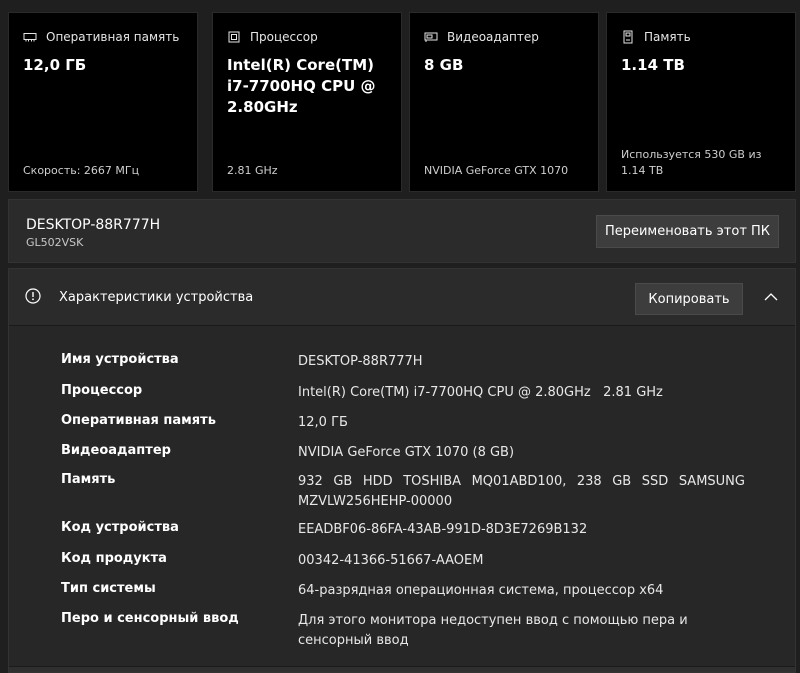 This screenshot has height=673, width=800. Describe the element at coordinates (493, 37) in the screenshot. I see `card-gpu-title: Видеоадаптер` at that location.